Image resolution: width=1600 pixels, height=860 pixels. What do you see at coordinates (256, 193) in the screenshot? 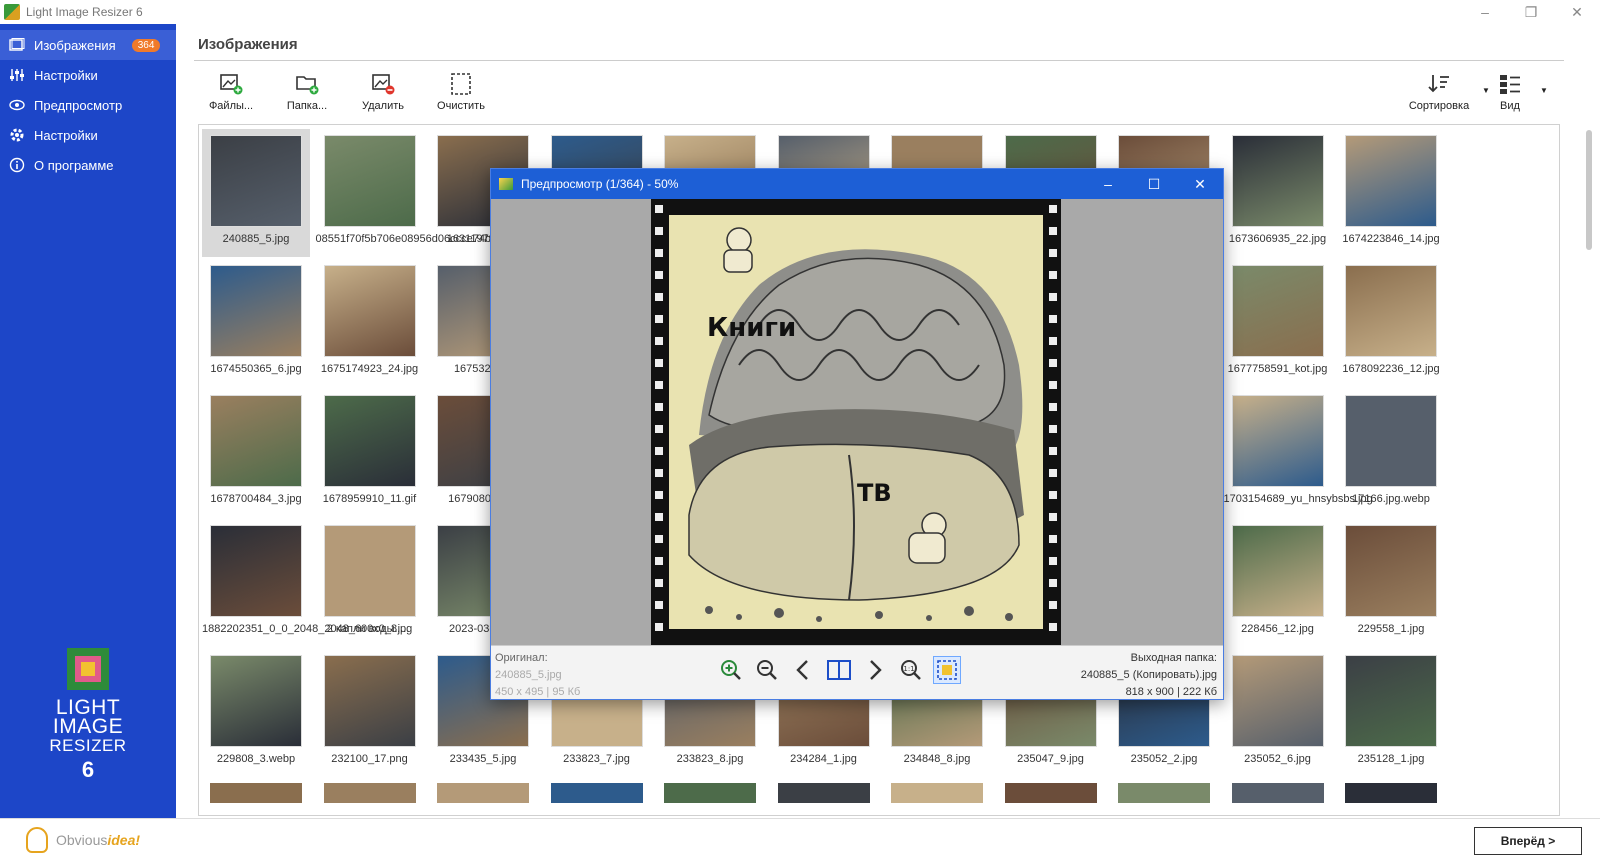
I see `image-thumbnail: 240885_5.jpg` at bounding box center [256, 193].